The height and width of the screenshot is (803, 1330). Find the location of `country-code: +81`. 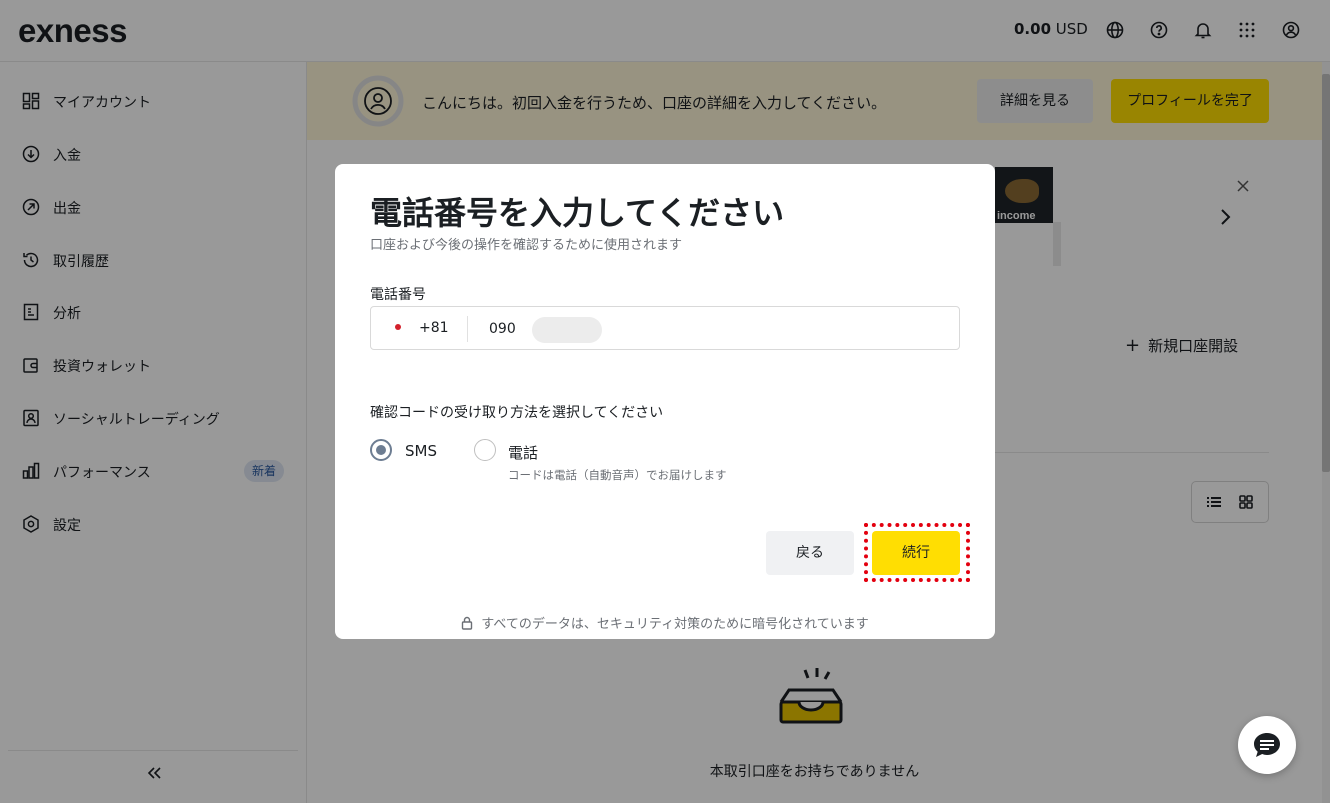

country-code: +81 is located at coordinates (434, 328).